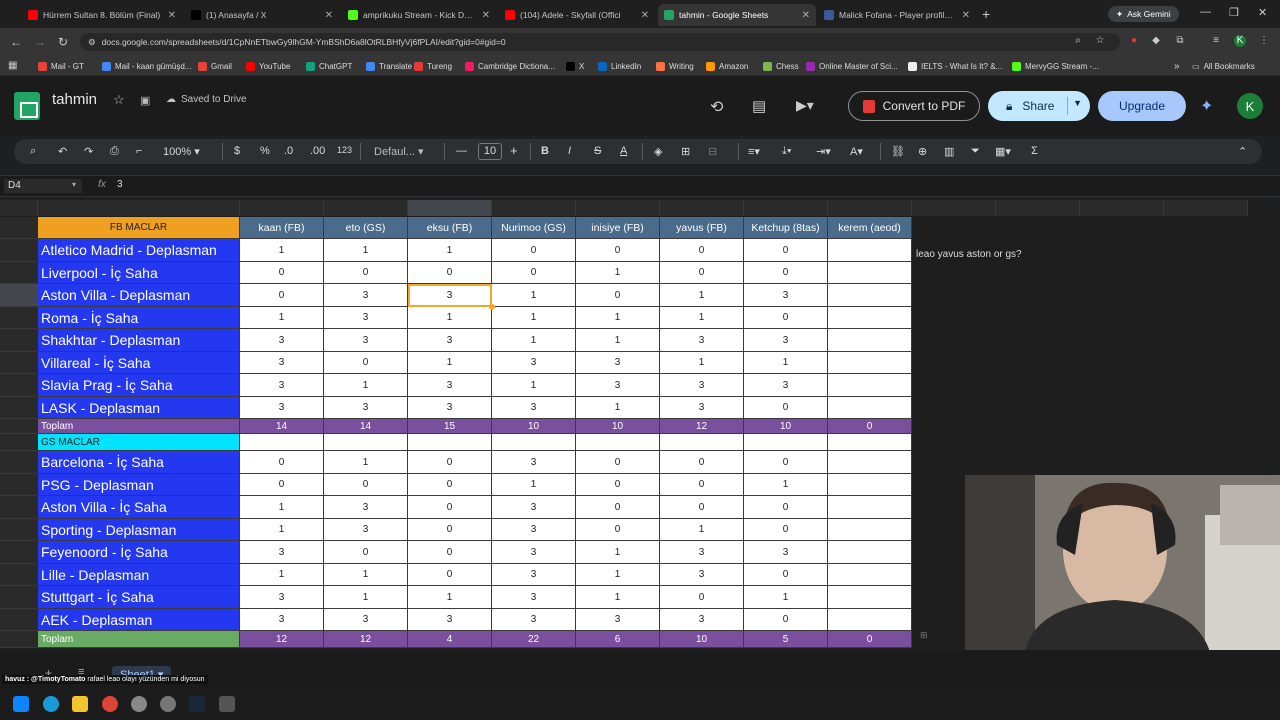 This screenshot has height=720, width=1280. What do you see at coordinates (139, 426) in the screenshot?
I see `total-label: Toplam` at bounding box center [139, 426].